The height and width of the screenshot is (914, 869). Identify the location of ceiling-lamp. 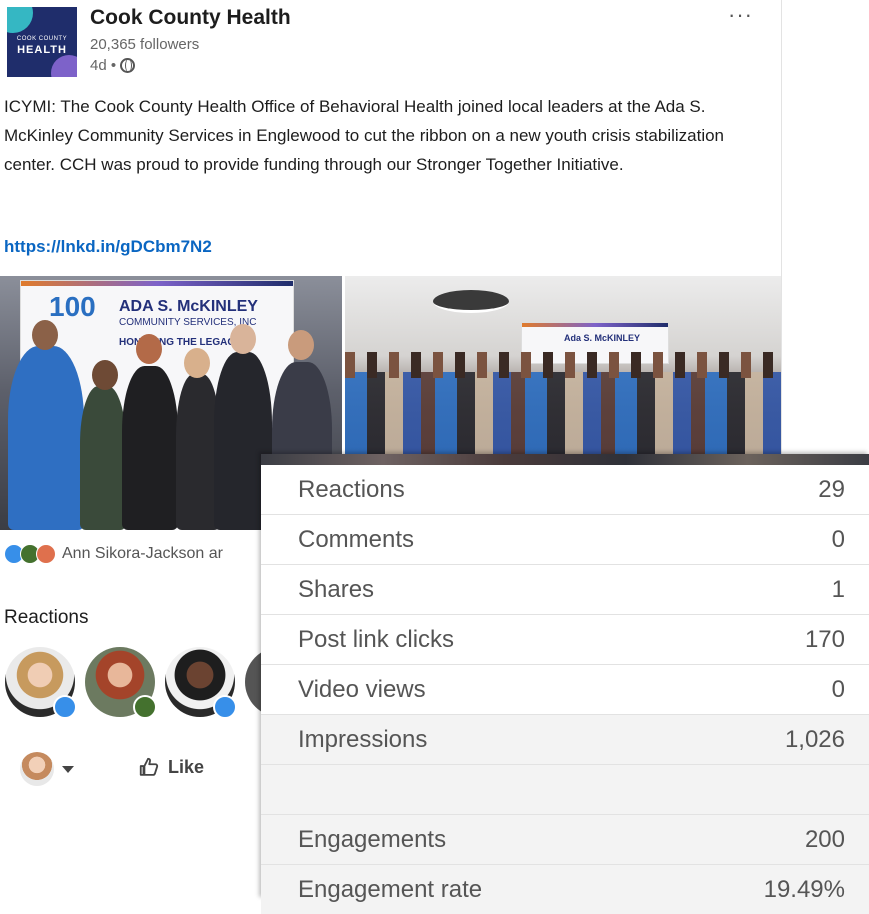
(471, 301).